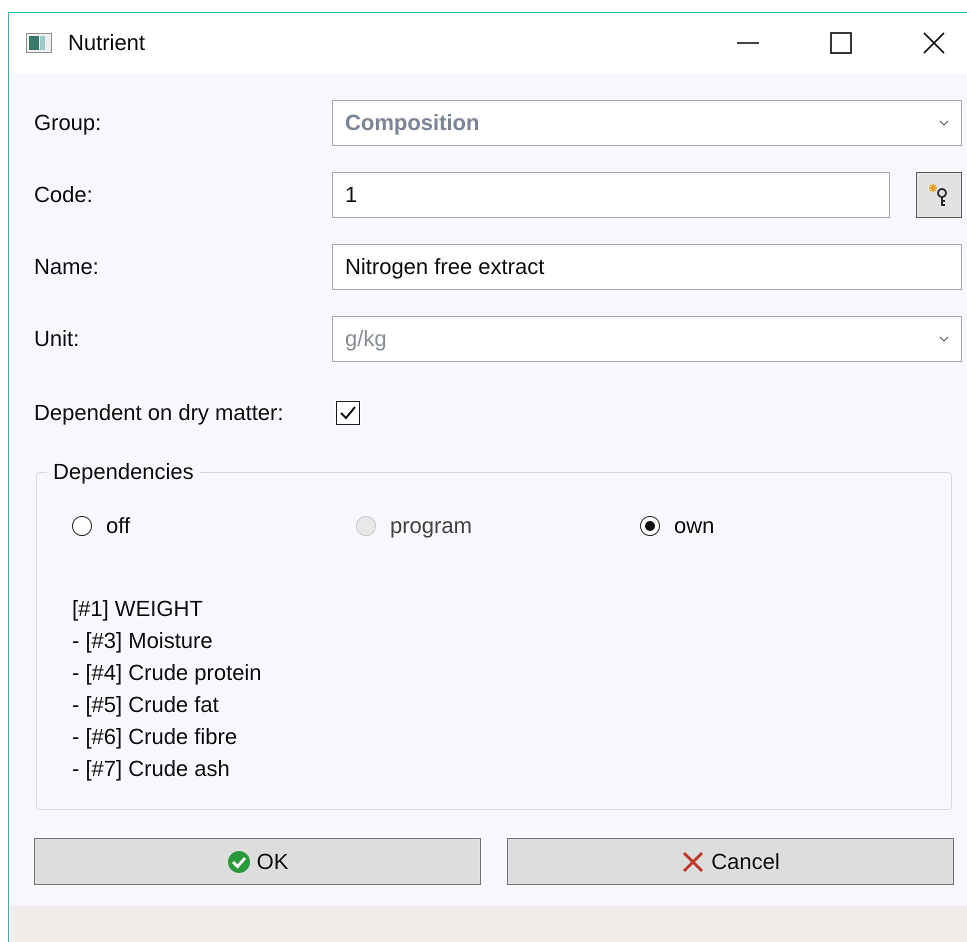  I want to click on maximize-icon, so click(841, 43).